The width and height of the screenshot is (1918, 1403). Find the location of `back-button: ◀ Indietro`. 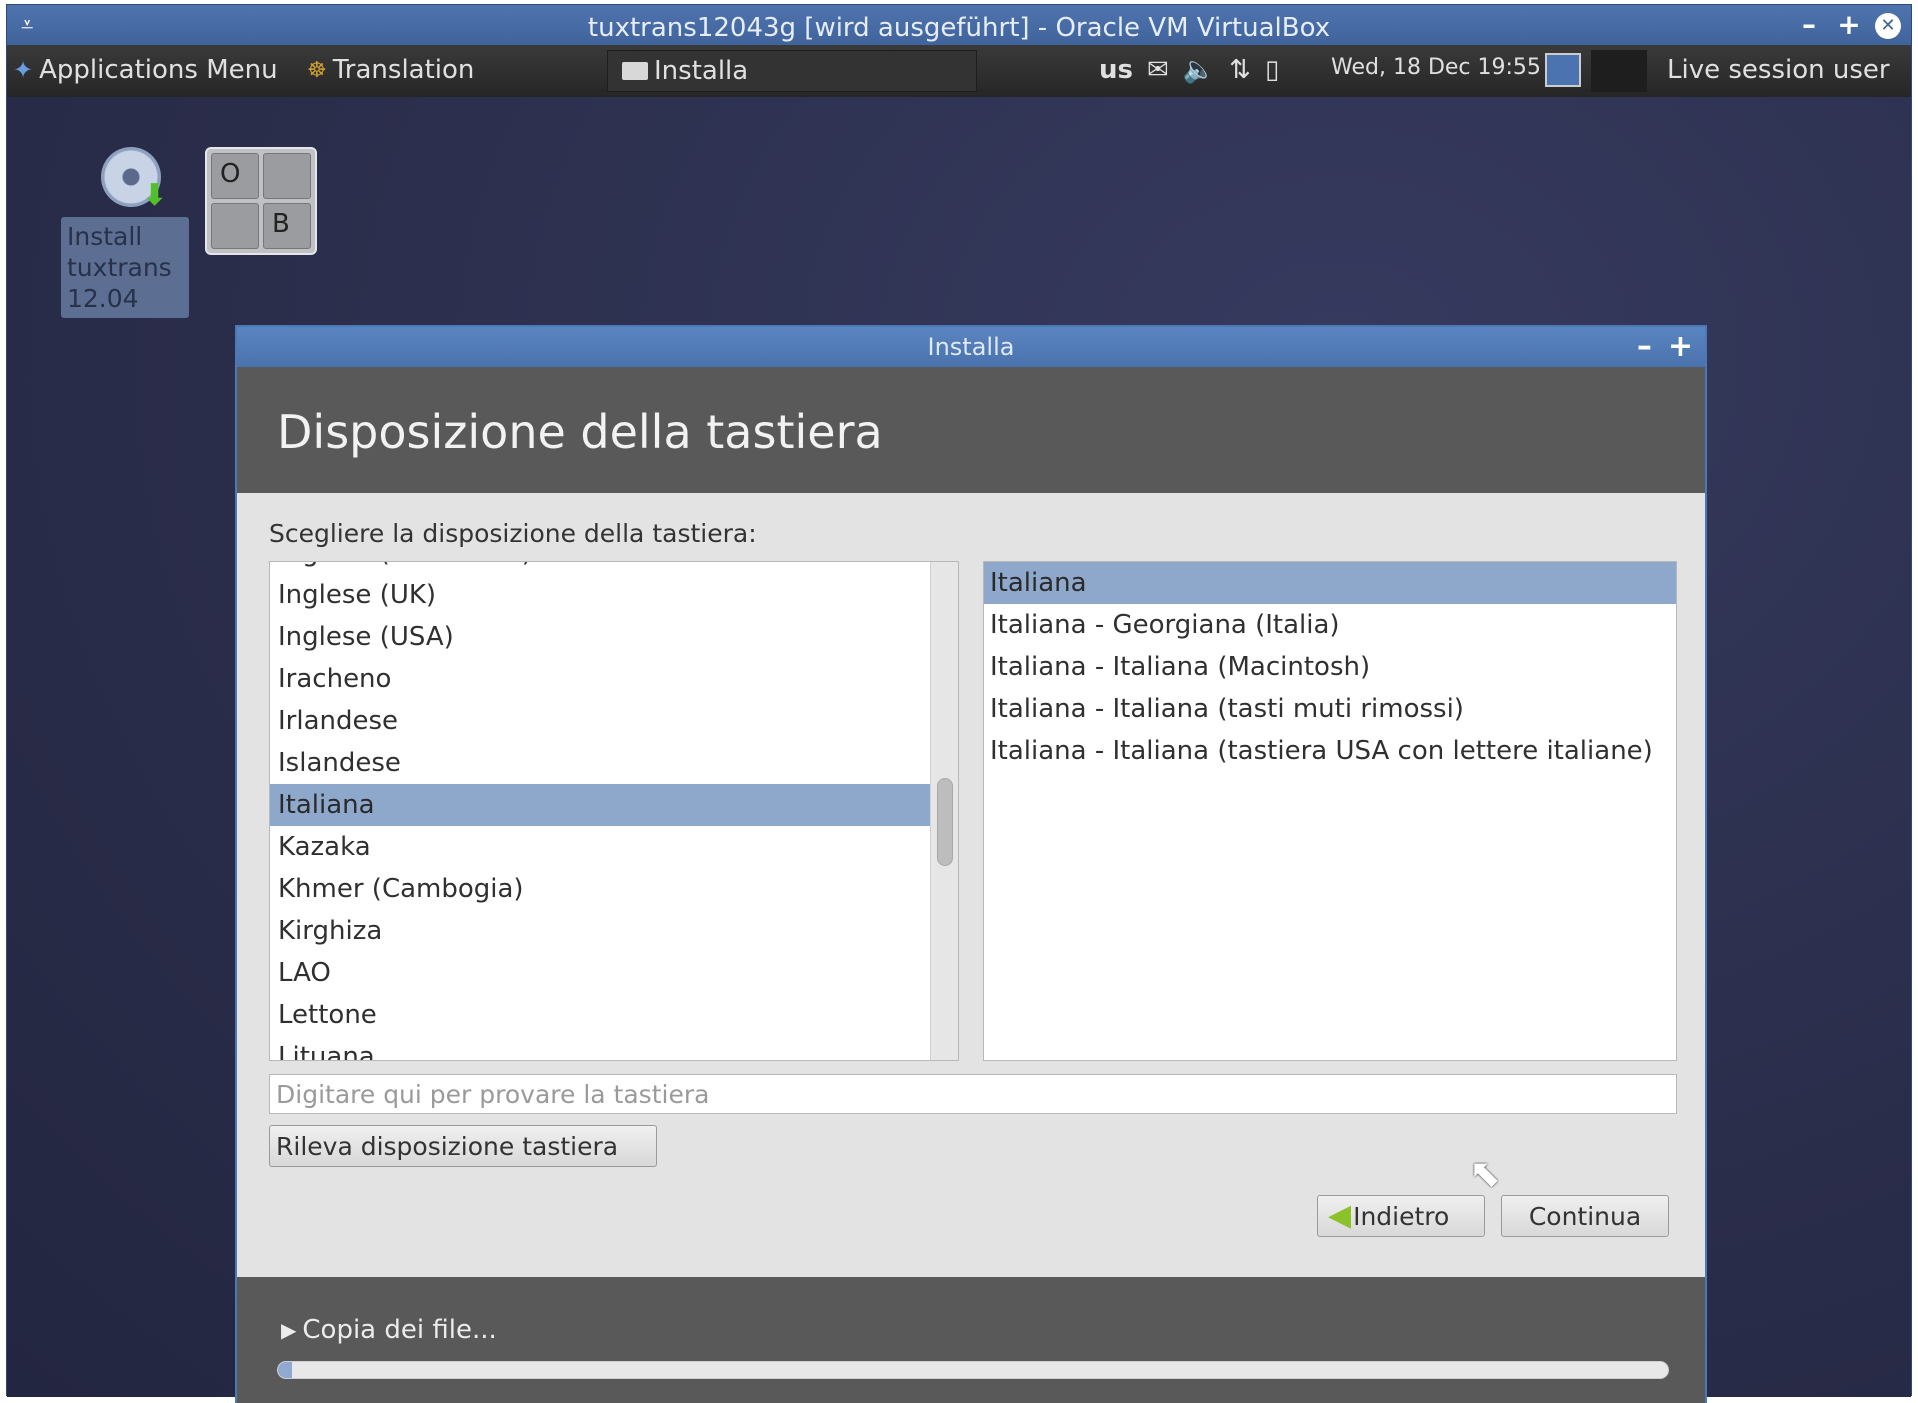

back-button: ◀ Indietro is located at coordinates (1401, 1216).